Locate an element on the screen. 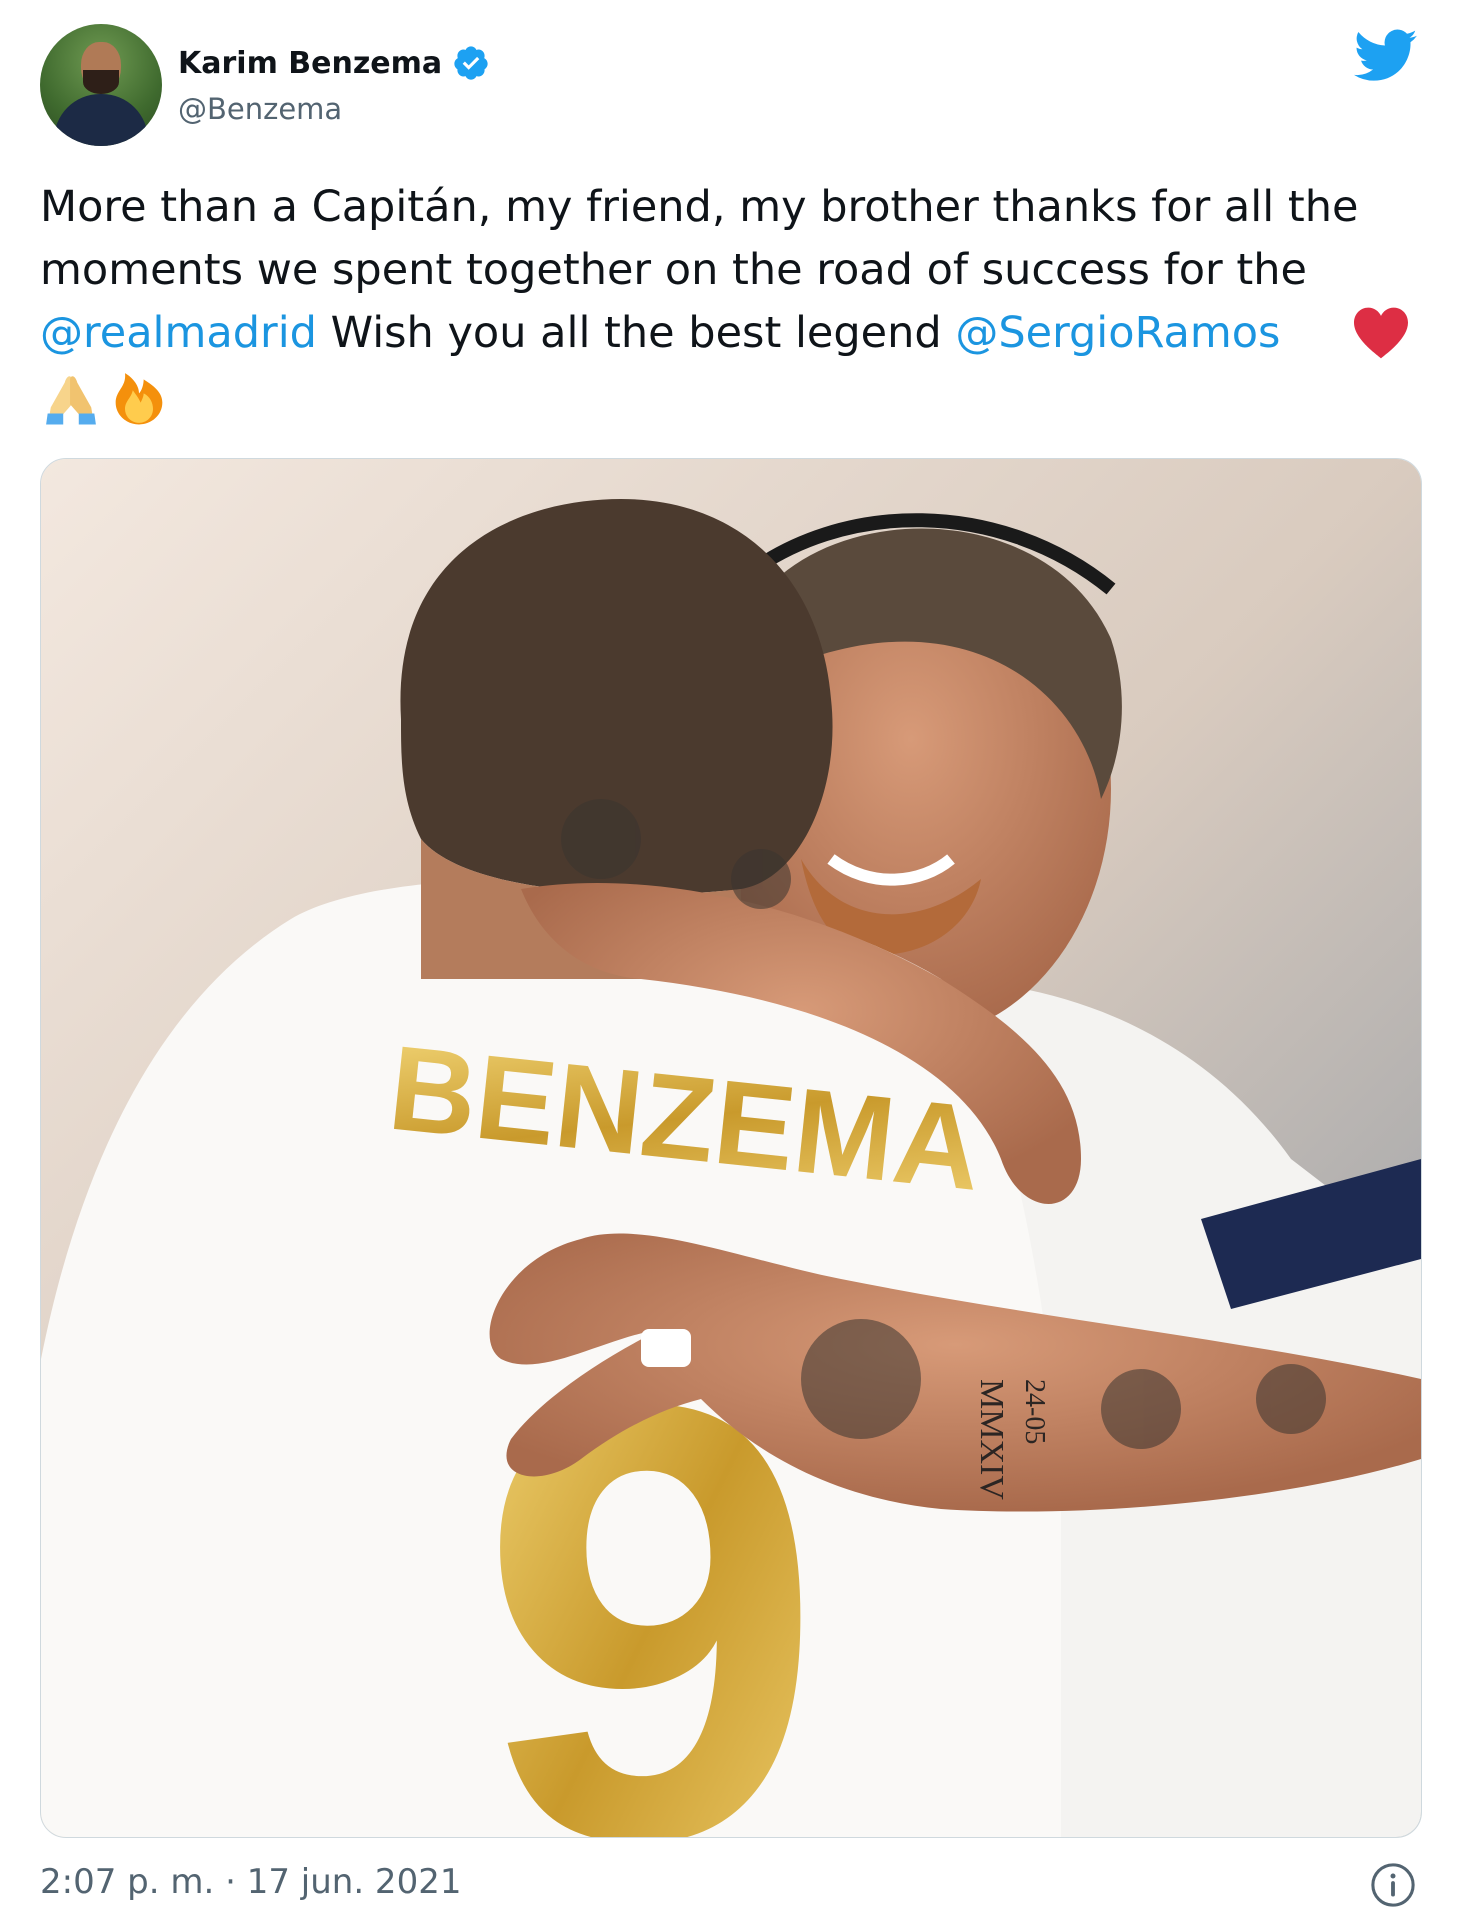 Image resolution: width=1460 pixels, height=1924 pixels. red-heart-icon is located at coordinates (1381, 333).